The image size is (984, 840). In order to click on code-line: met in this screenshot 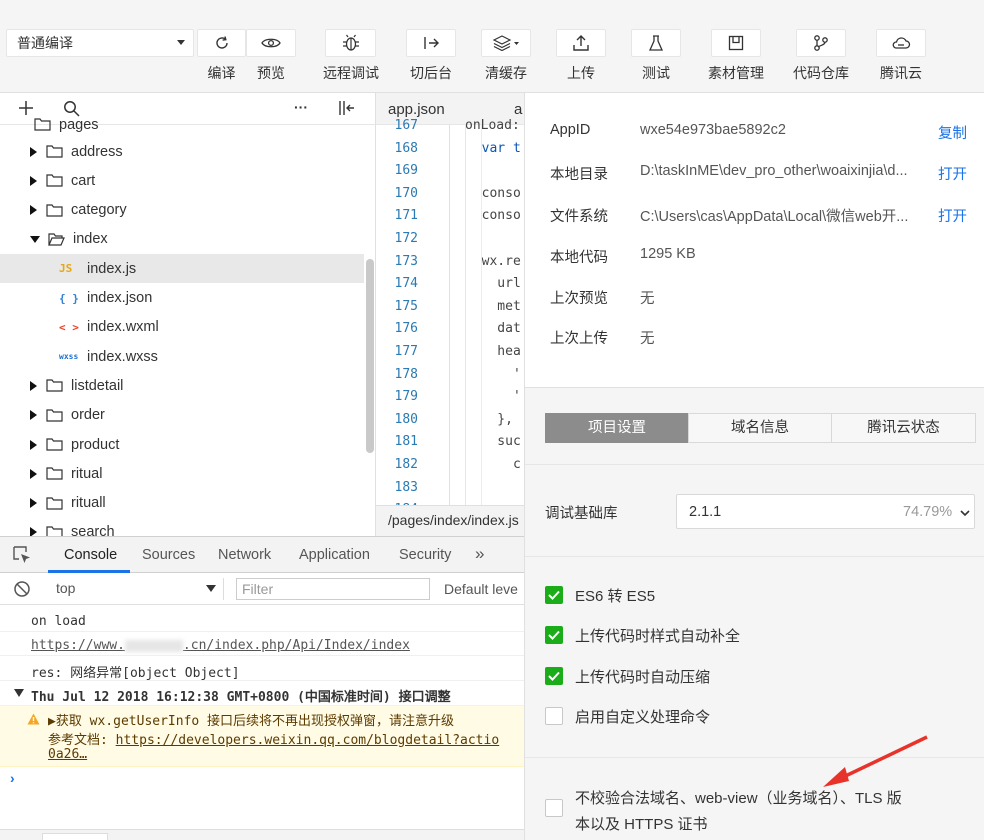, I will do `click(493, 306)`.